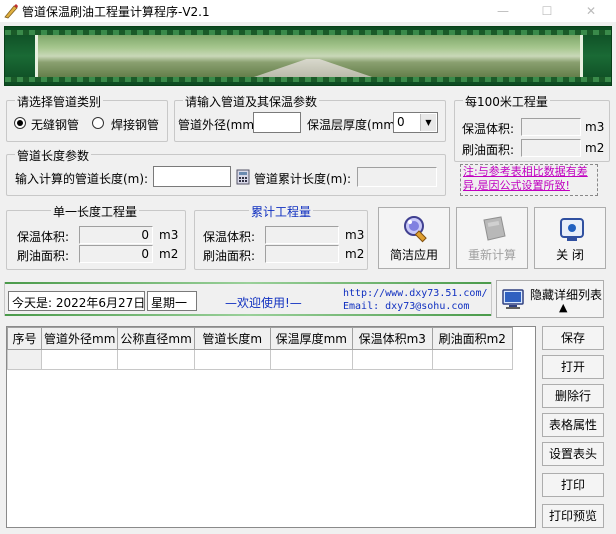  I want to click on table-row, so click(260, 359).